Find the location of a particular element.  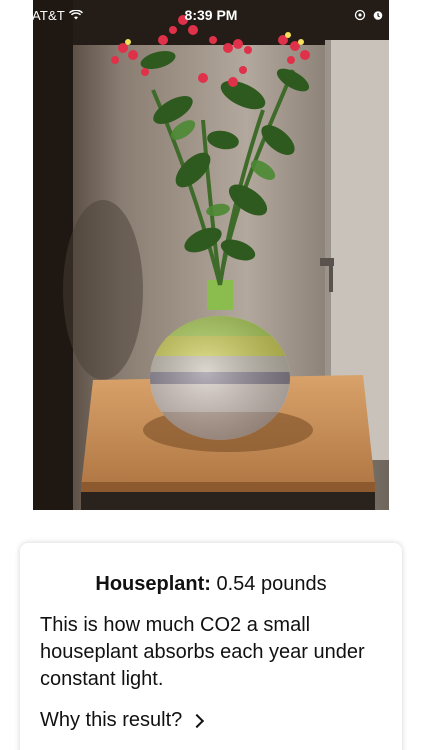

battery-icon is located at coordinates (402, 15).